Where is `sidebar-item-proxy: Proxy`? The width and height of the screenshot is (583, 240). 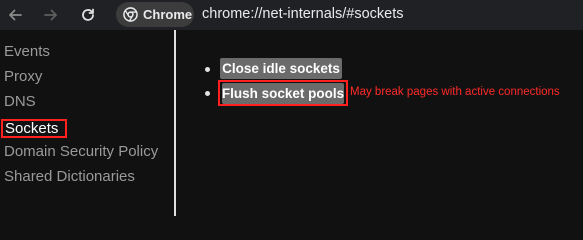
sidebar-item-proxy: Proxy is located at coordinates (23, 76).